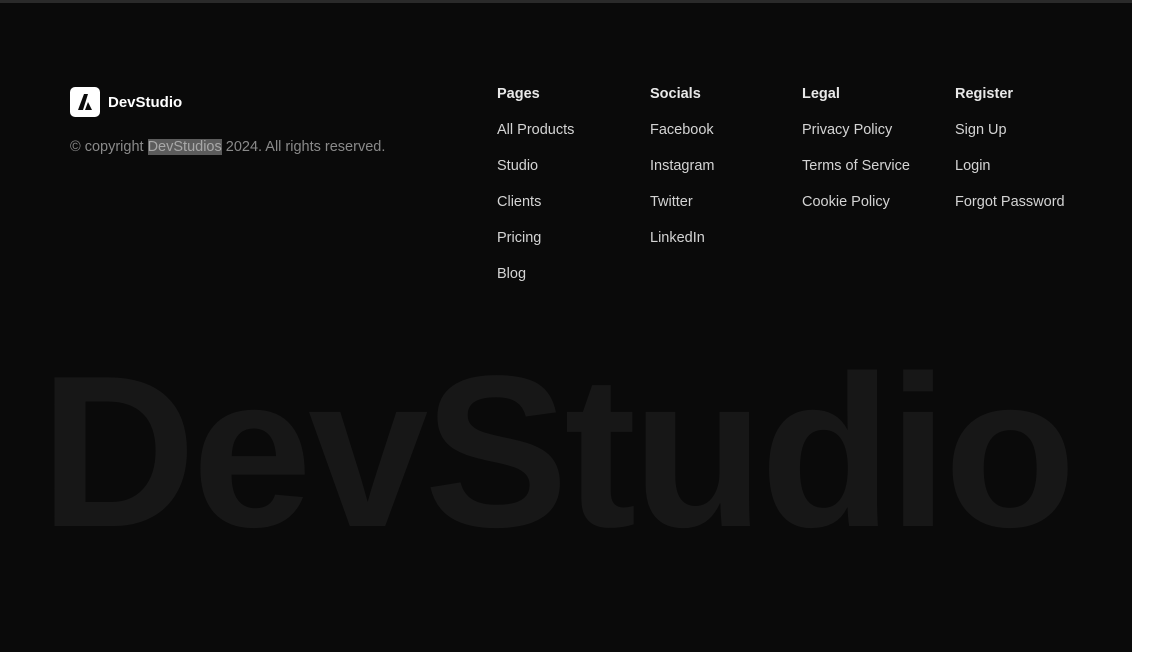 This screenshot has width=1150, height=655. Describe the element at coordinates (682, 247) in the screenshot. I see `footer-link-linkedin: LinkedIn` at that location.